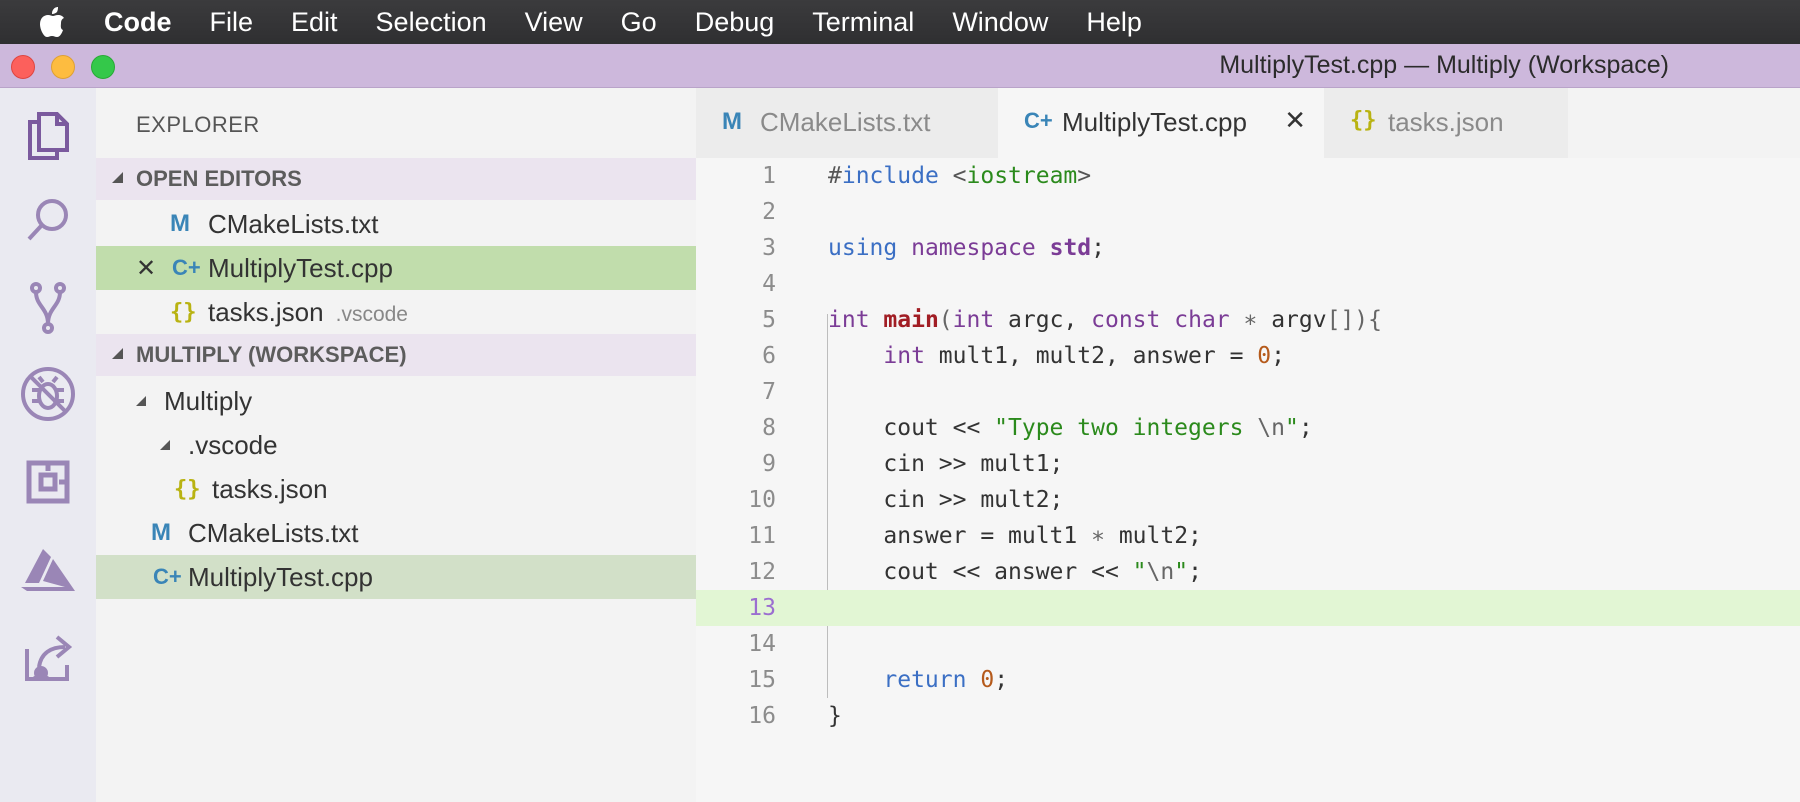  What do you see at coordinates (1248, 212) in the screenshot?
I see `code-line: 2` at bounding box center [1248, 212].